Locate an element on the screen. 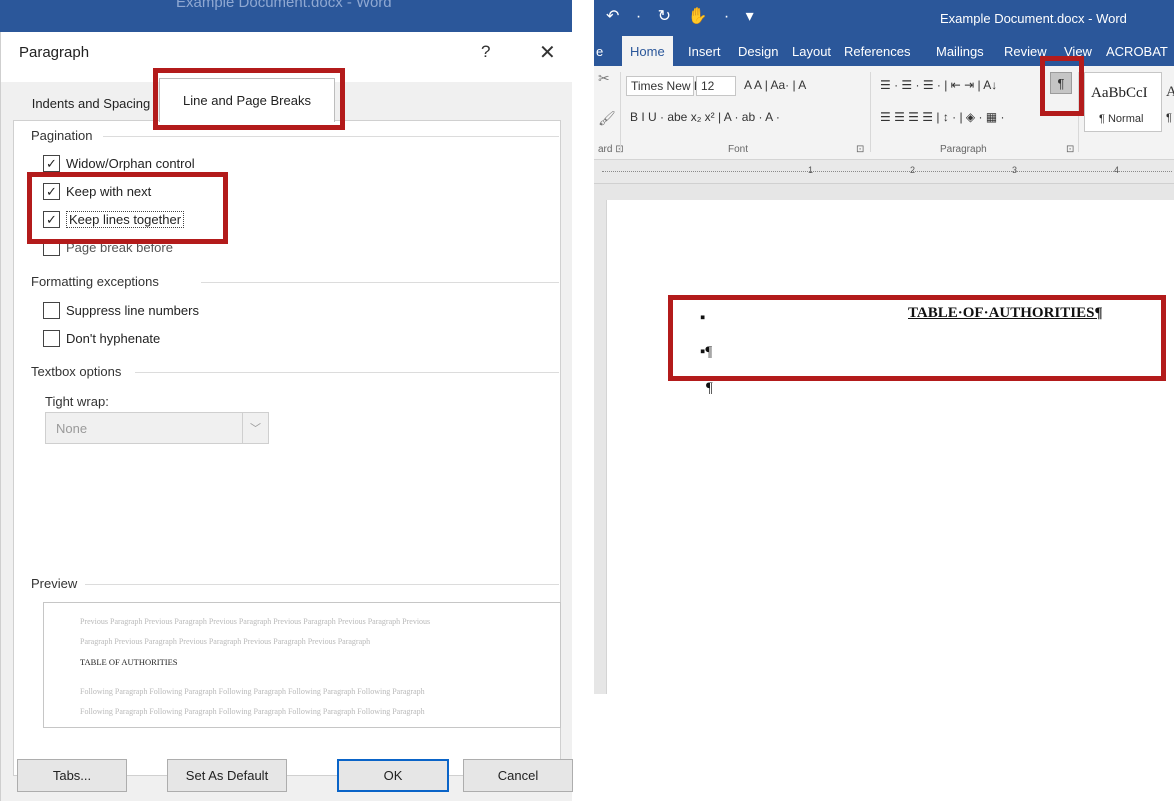 The height and width of the screenshot is (801, 1174). suppress-line-numbers-label: Suppress line numbers is located at coordinates (132, 310).